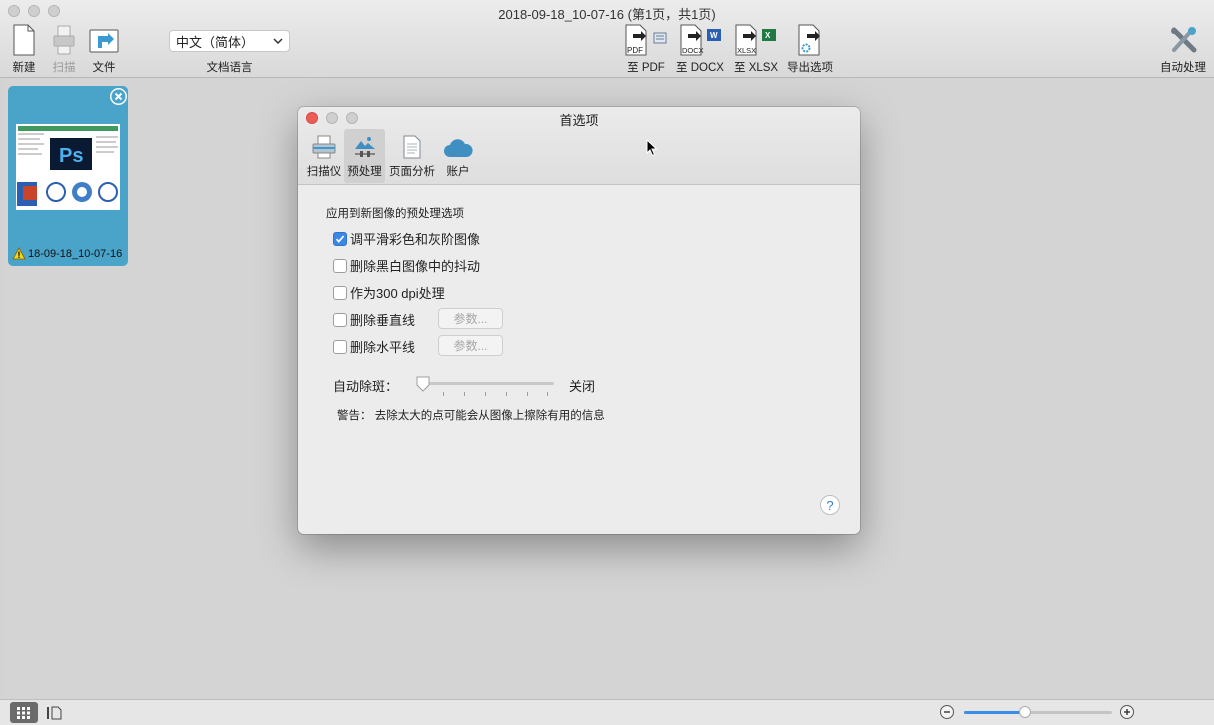  I want to click on zoom-out-button, so click(947, 712).